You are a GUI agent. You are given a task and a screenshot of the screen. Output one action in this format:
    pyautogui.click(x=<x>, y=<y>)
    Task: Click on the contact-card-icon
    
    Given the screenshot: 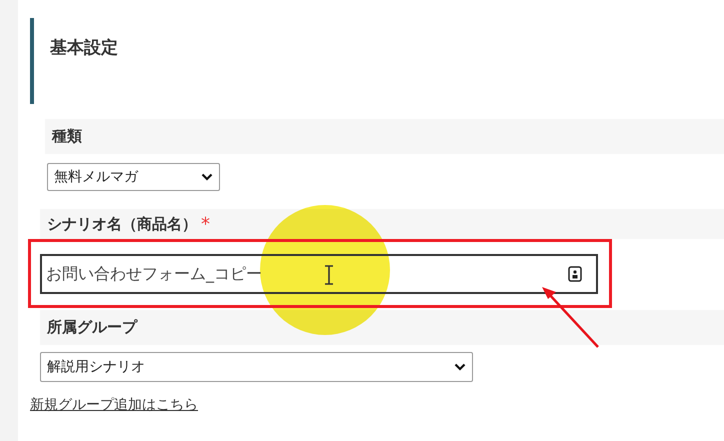 What is the action you would take?
    pyautogui.click(x=575, y=274)
    